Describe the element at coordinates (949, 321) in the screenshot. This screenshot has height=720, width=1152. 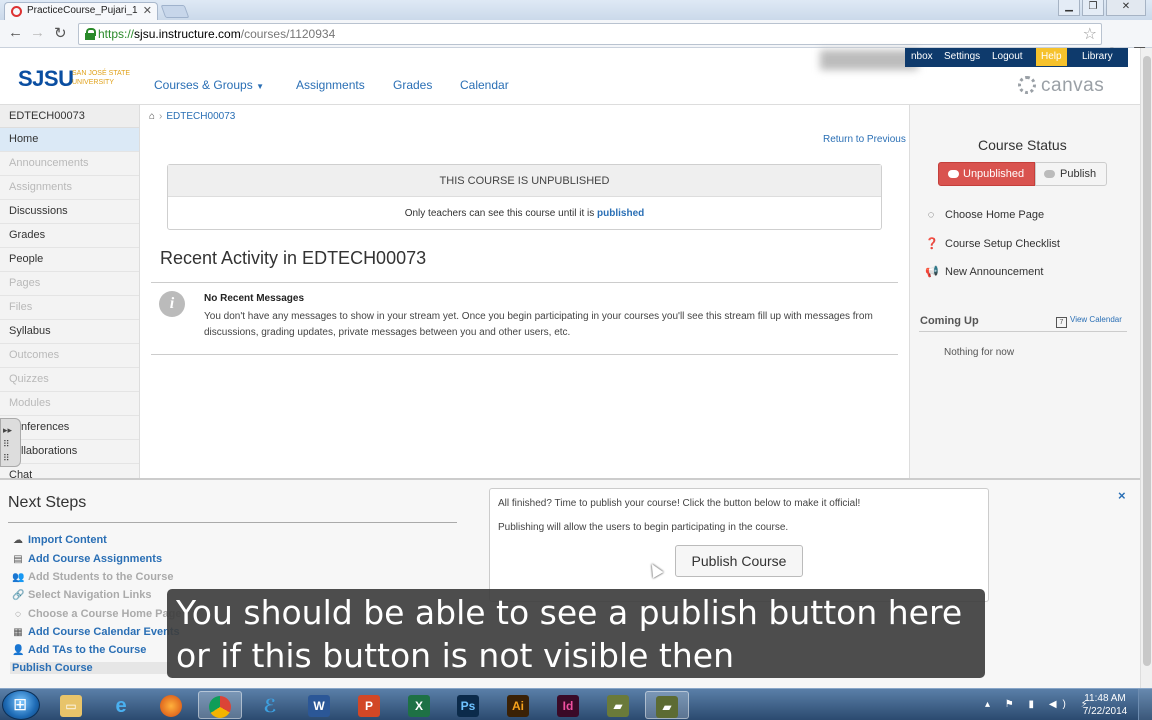
I see `coming-up-heading: Coming Up` at that location.